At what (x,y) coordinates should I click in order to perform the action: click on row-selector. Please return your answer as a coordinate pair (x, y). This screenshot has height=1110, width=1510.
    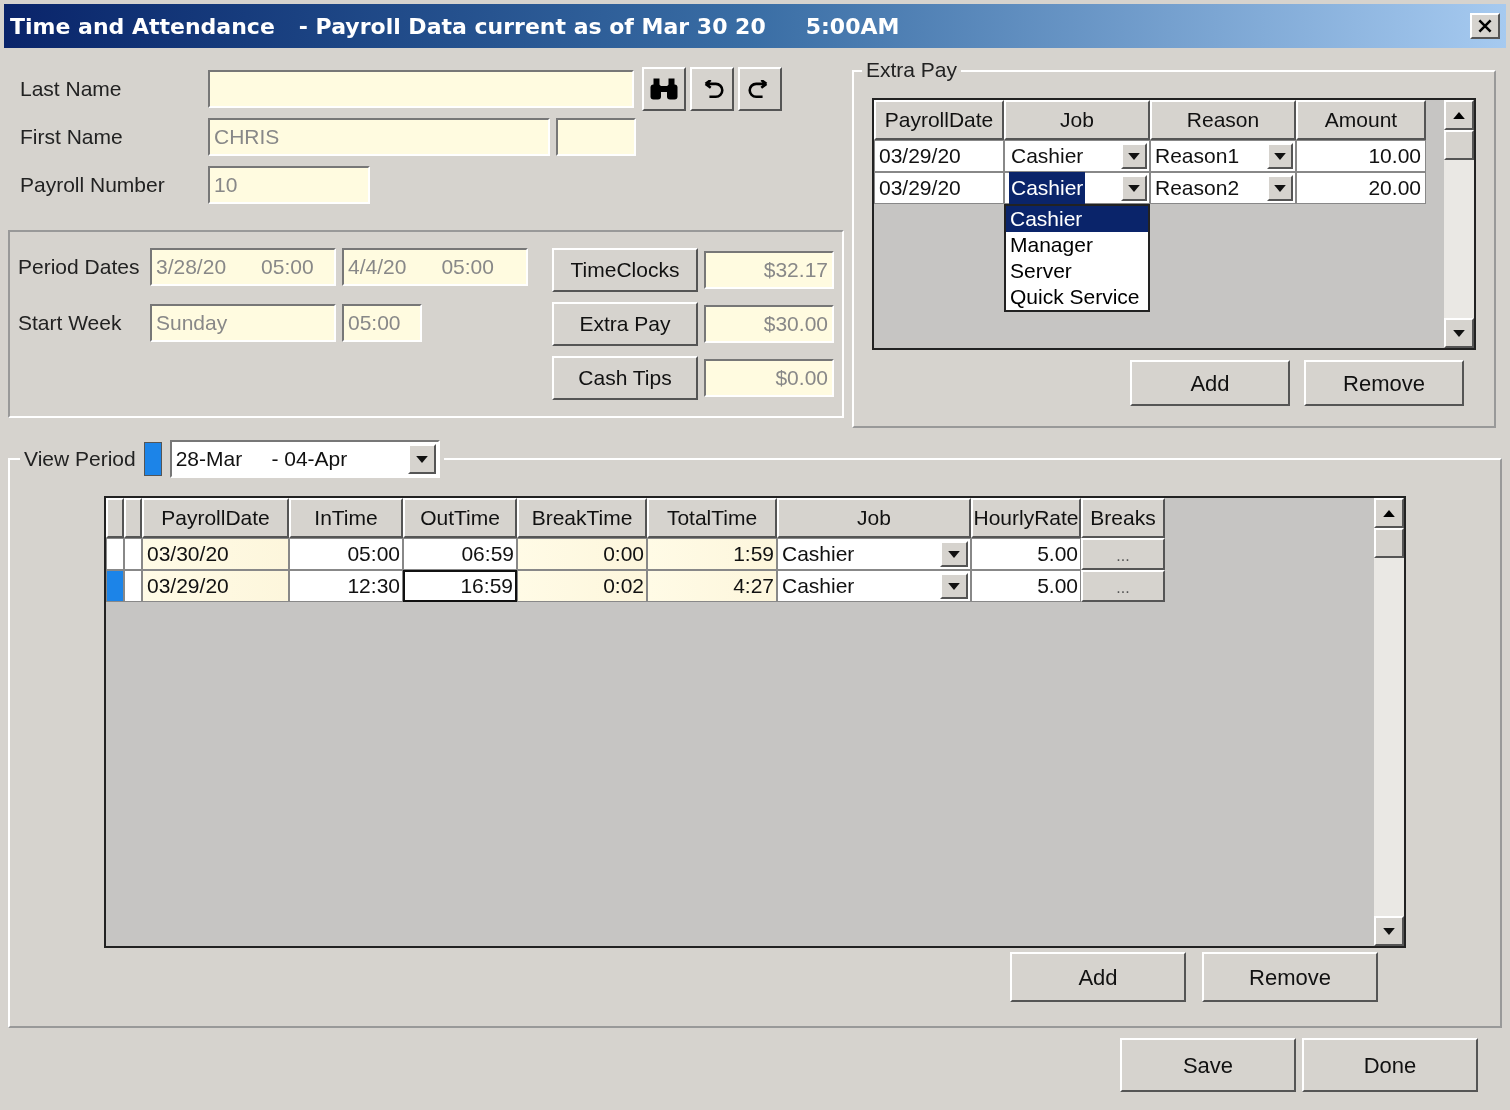
    Looking at the image, I should click on (115, 554).